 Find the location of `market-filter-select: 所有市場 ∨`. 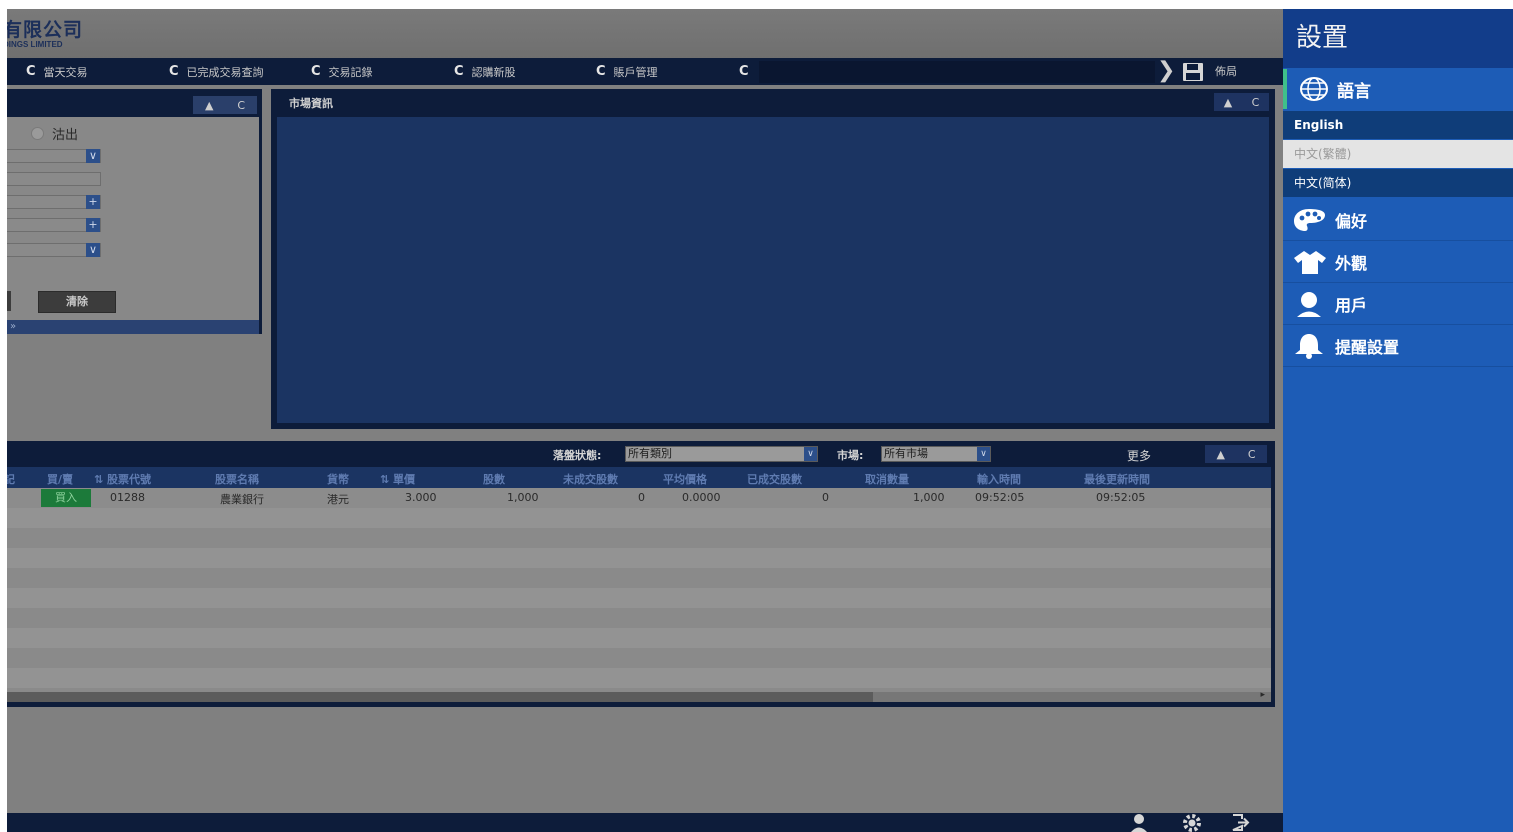

market-filter-select: 所有市場 ∨ is located at coordinates (936, 454).